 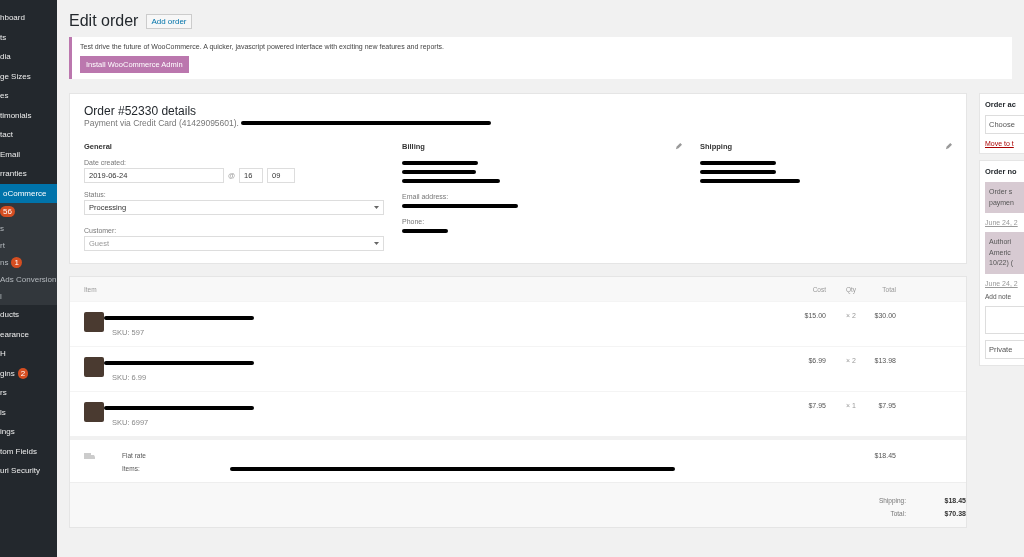 I want to click on sidebar-item: gins 2, so click(x=28, y=373).